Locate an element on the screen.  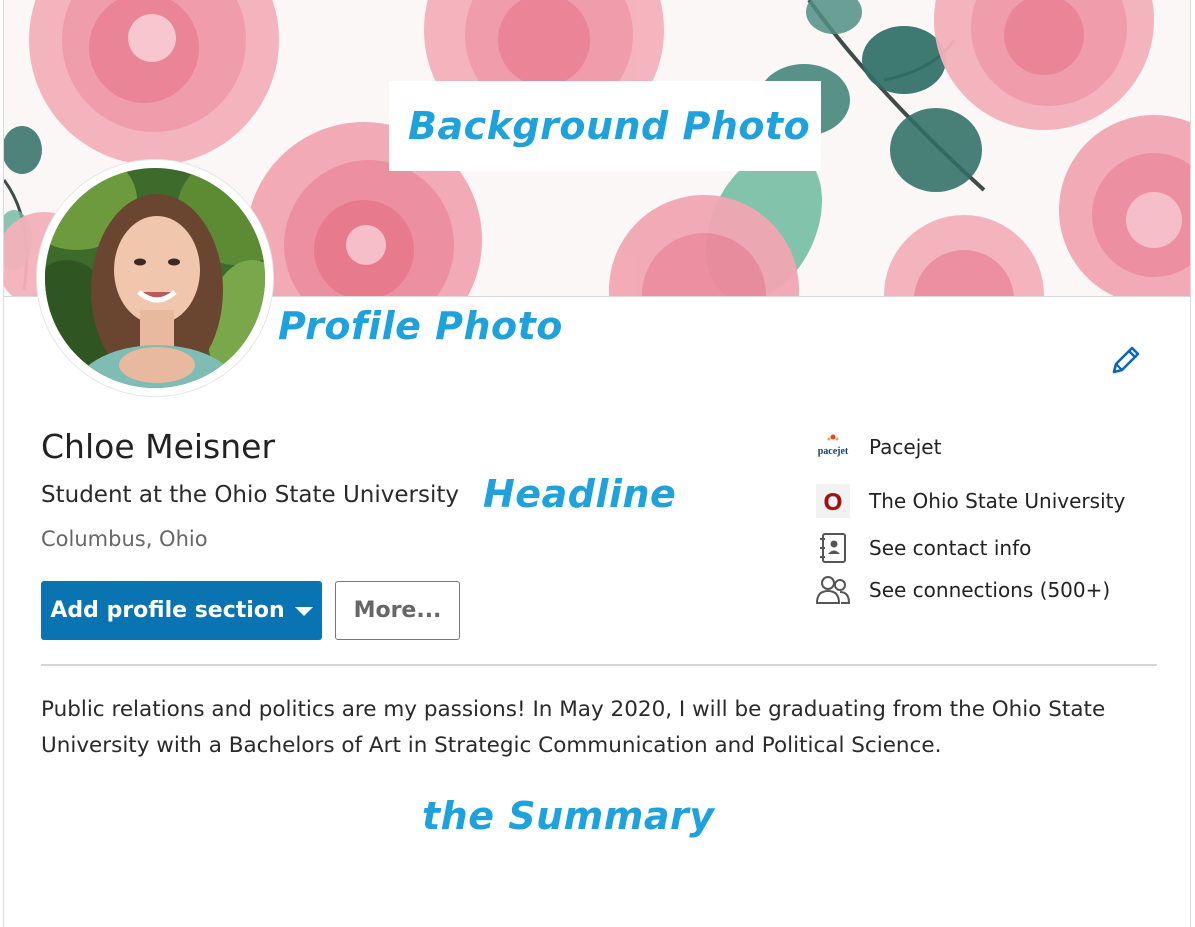
people-icon is located at coordinates (833, 590).